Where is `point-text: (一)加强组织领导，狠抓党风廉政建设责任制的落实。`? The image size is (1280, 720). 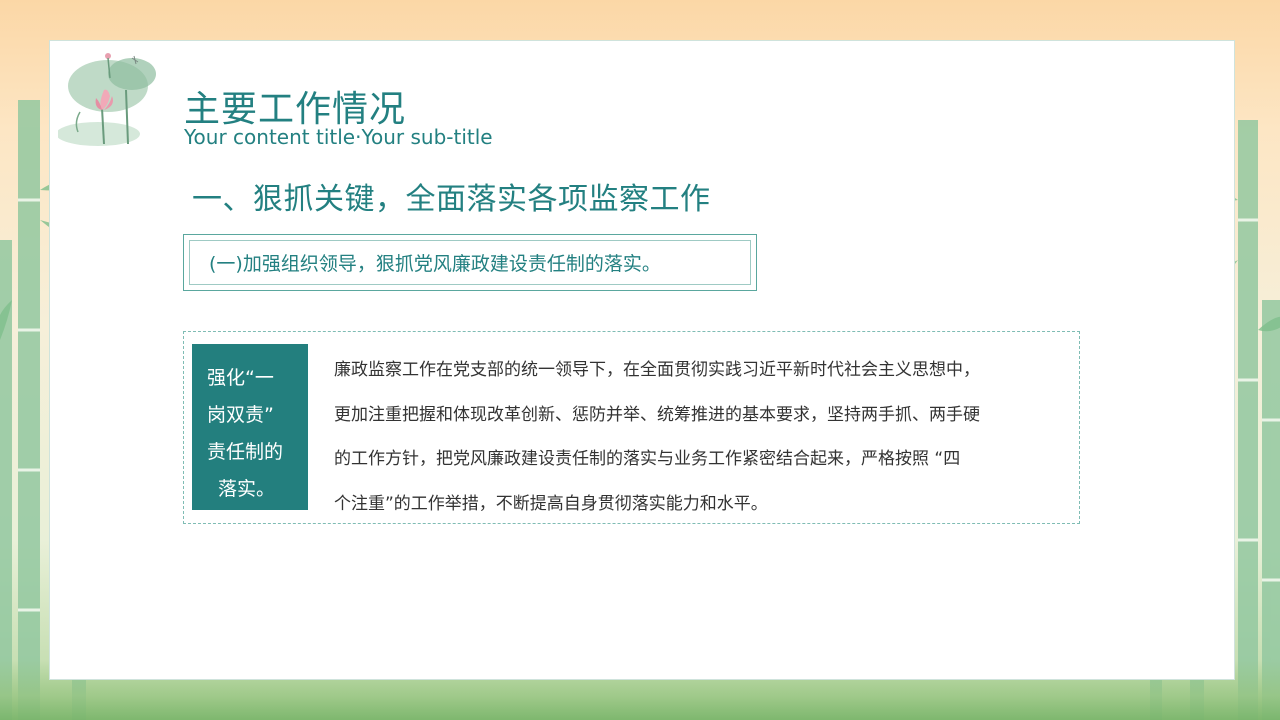 point-text: (一)加强组织领导，狠抓党风廉政建设责任制的落实。 is located at coordinates (435, 264).